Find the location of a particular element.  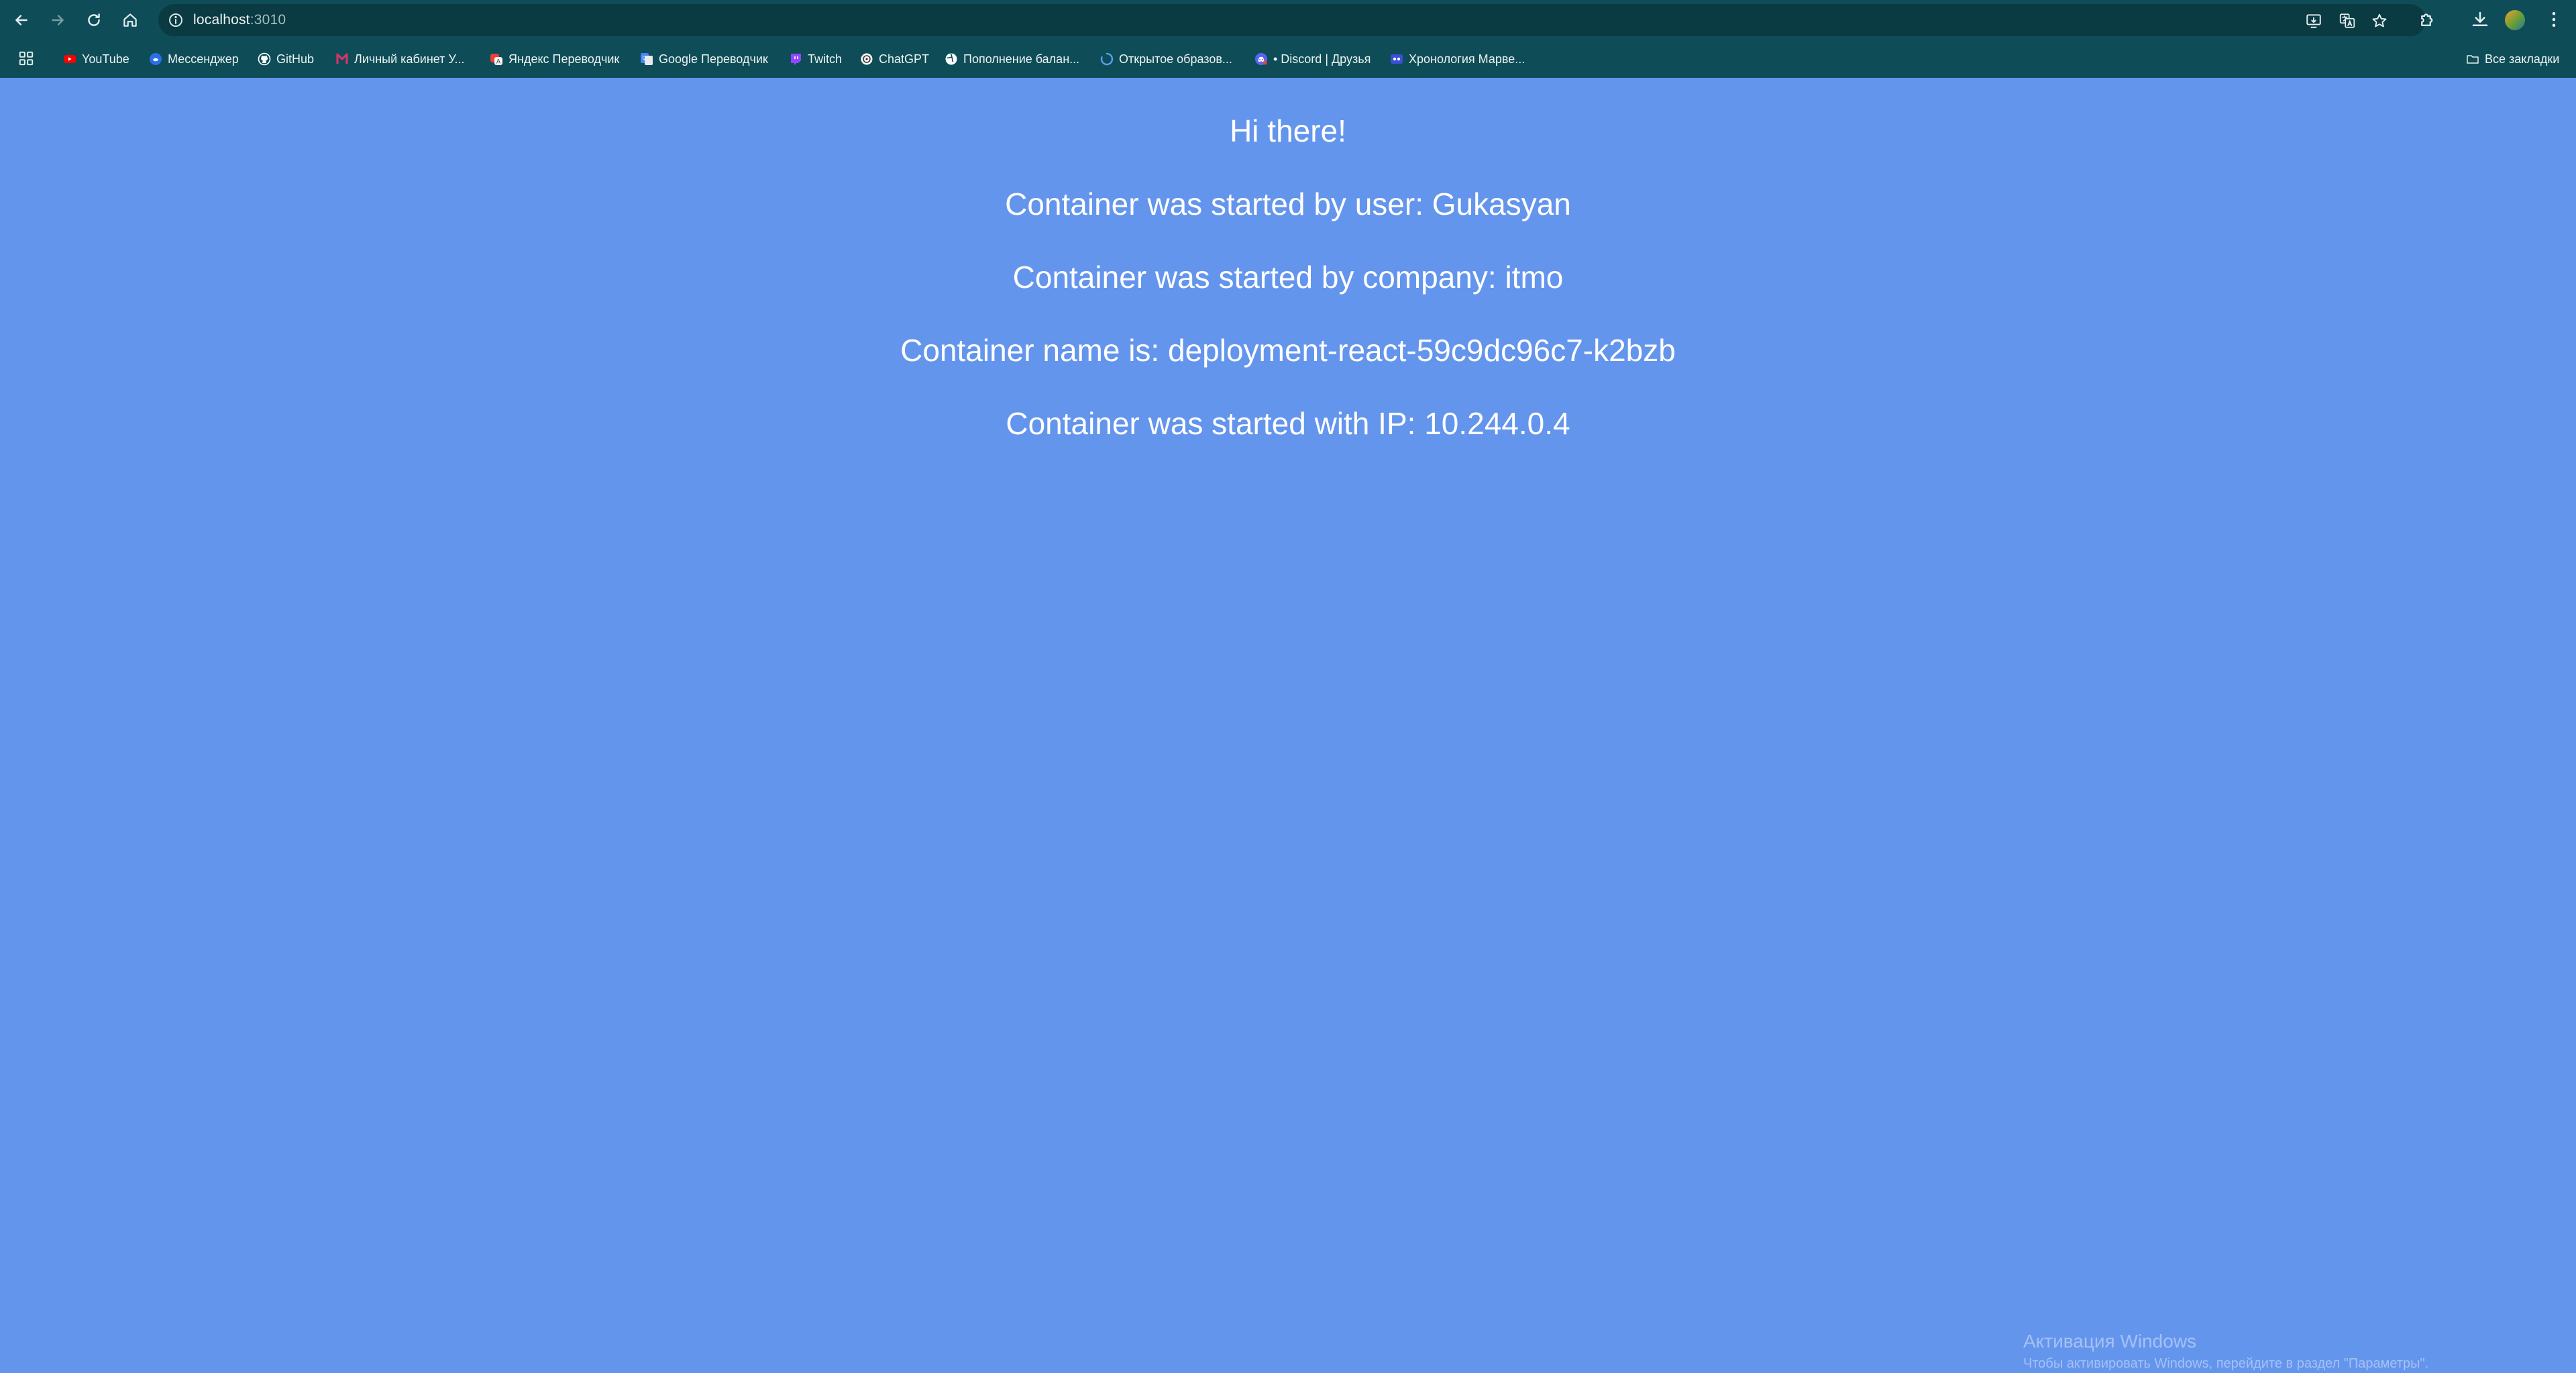

user-info-text: Container was started by user: Gukasyan is located at coordinates (1288, 204).